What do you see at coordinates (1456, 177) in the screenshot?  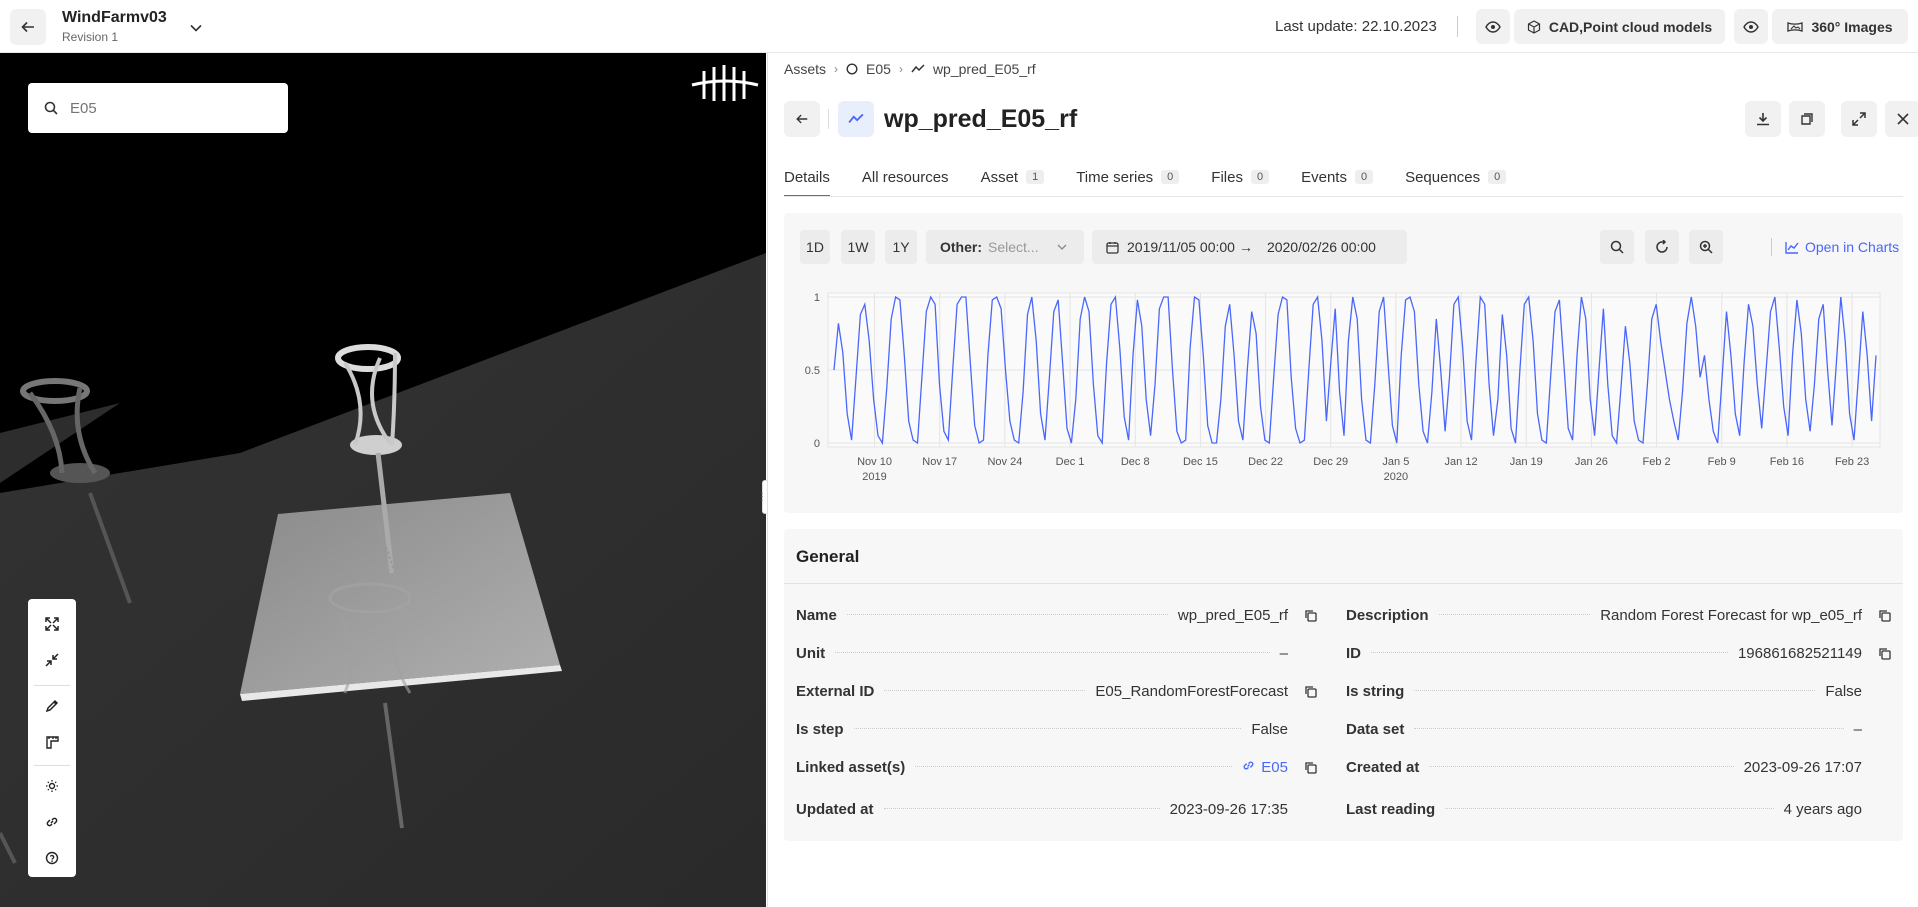 I see `tab-sequences: Sequences 0` at bounding box center [1456, 177].